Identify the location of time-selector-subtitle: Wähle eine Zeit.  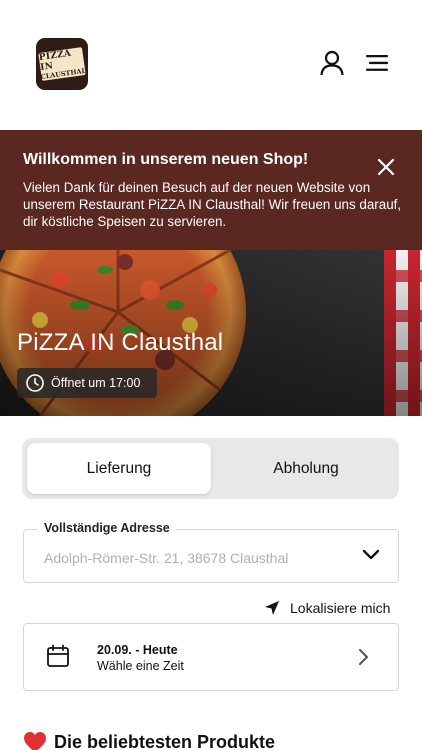
(140, 666).